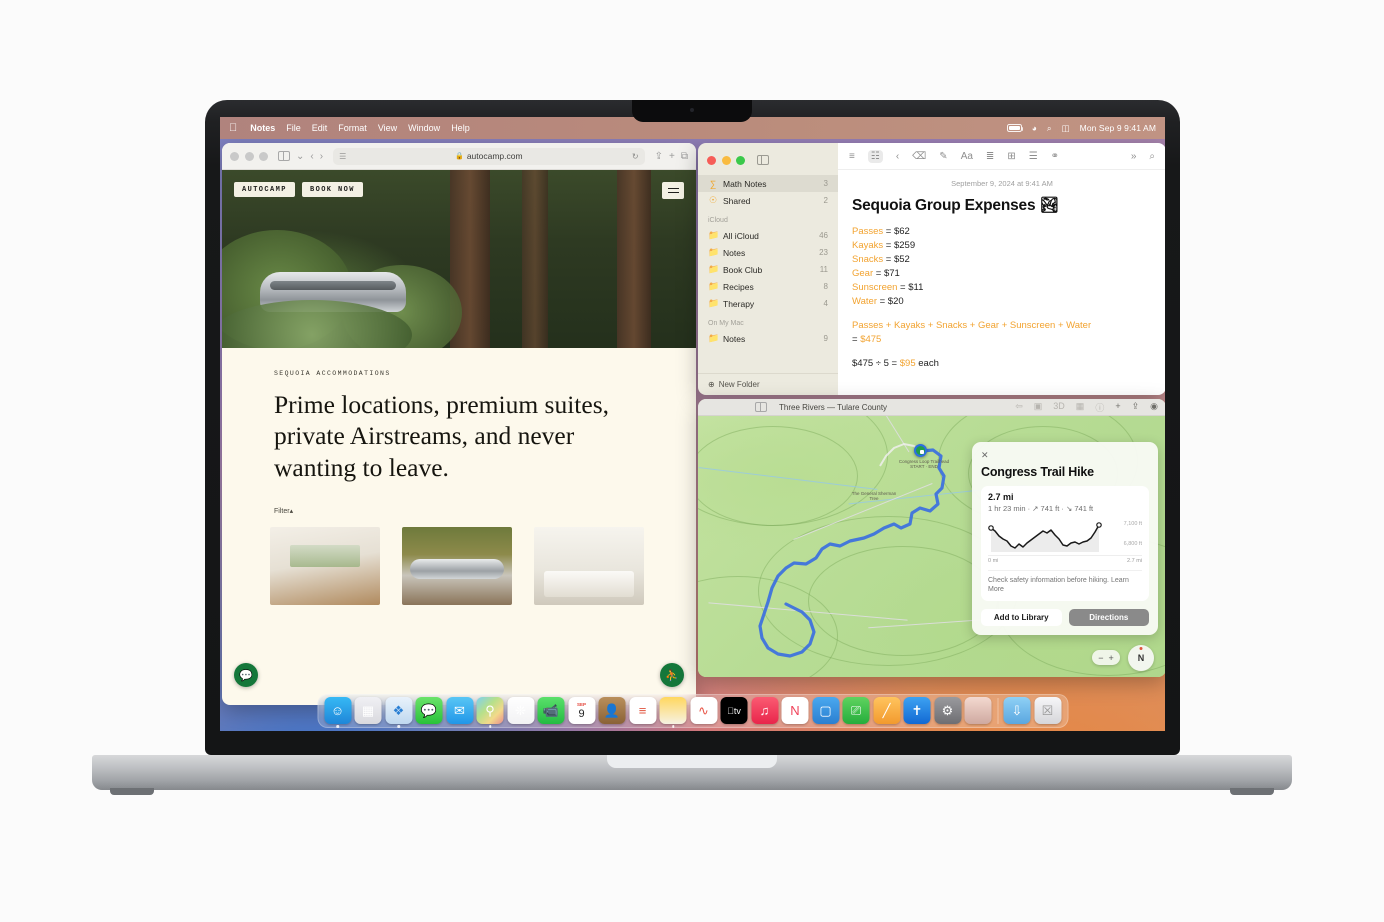 Image resolution: width=1384 pixels, height=922 pixels. I want to click on chevron-down-icon: ⌄, so click(300, 156).